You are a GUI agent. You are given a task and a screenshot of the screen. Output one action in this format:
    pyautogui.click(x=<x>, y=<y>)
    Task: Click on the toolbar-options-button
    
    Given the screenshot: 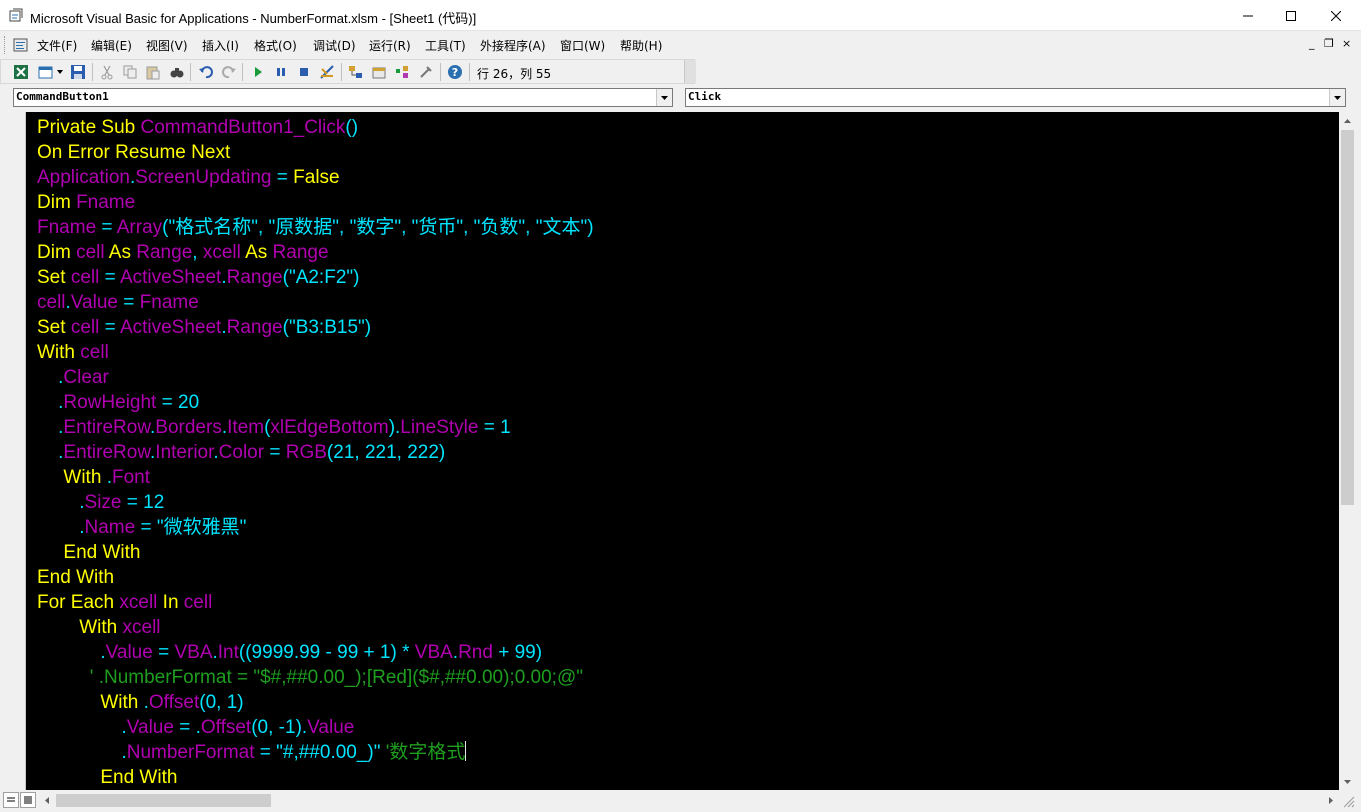 What is the action you would take?
    pyautogui.click(x=690, y=71)
    